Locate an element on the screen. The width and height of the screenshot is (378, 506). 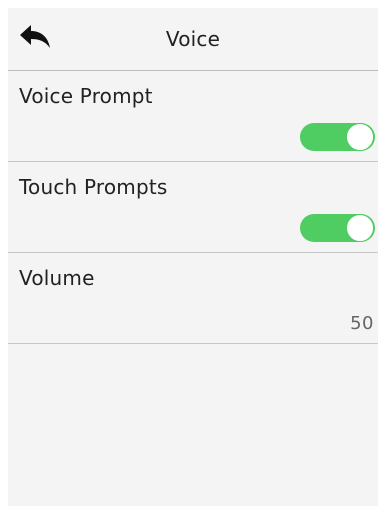
header-bar: Voice is located at coordinates (193, 39).